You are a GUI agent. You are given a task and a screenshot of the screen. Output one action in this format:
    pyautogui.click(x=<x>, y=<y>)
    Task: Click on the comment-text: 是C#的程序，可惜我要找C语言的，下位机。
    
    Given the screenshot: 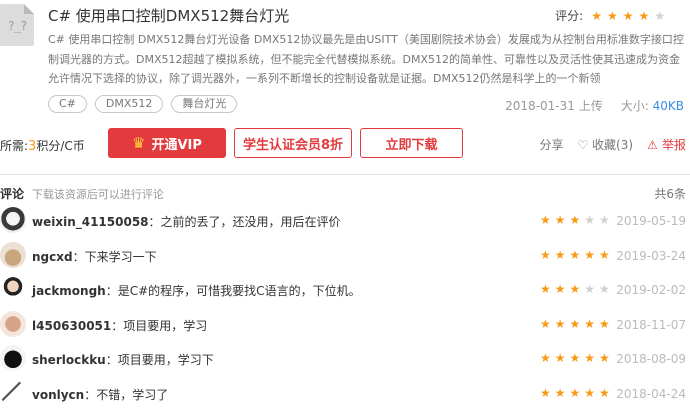 What is the action you would take?
    pyautogui.click(x=239, y=291)
    